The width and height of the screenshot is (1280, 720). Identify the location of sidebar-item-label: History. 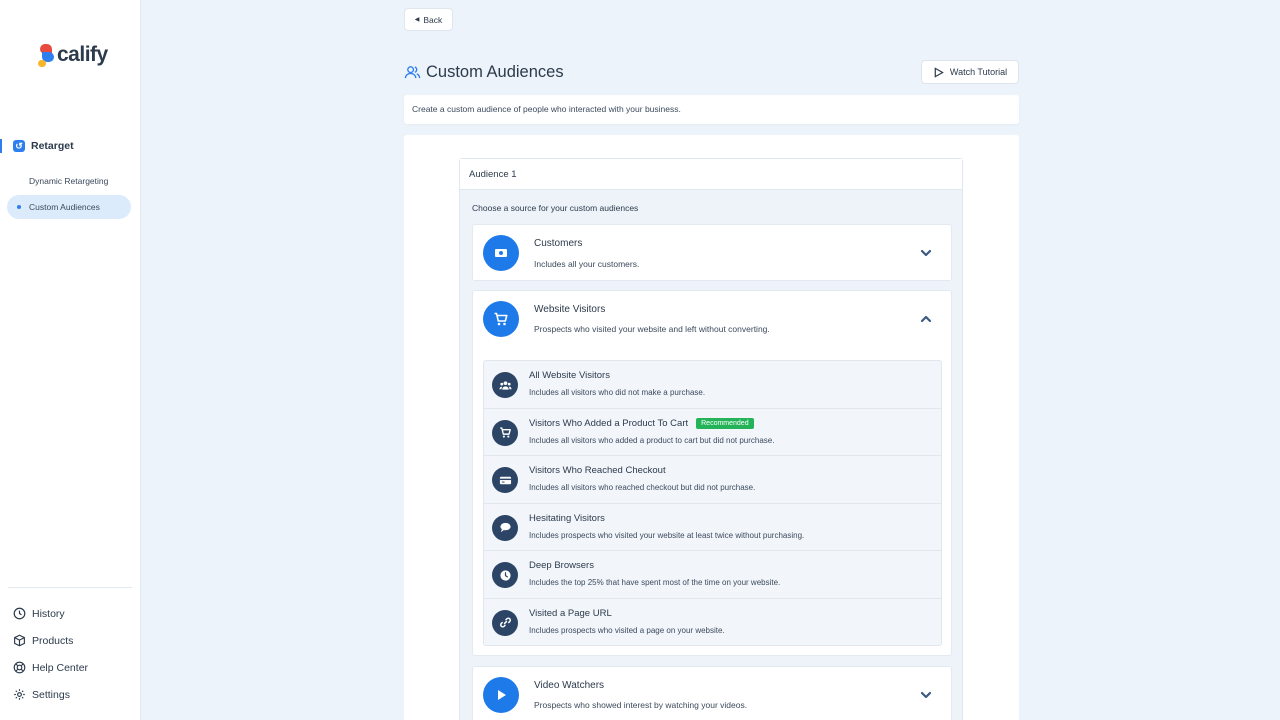
(48, 613).